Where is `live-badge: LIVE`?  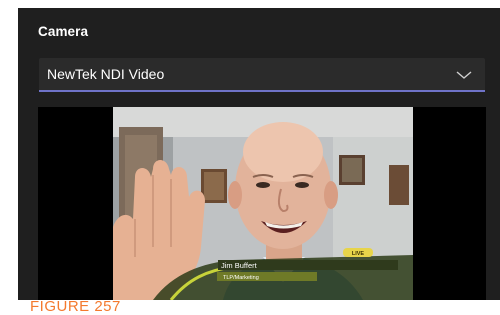 live-badge: LIVE is located at coordinates (358, 254).